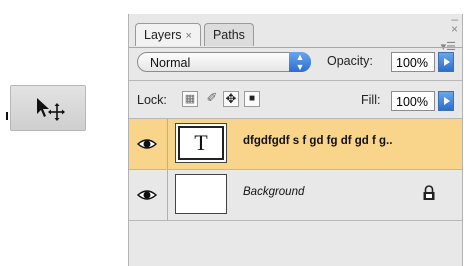 The image size is (475, 266). I want to click on fill-slider-button, so click(446, 101).